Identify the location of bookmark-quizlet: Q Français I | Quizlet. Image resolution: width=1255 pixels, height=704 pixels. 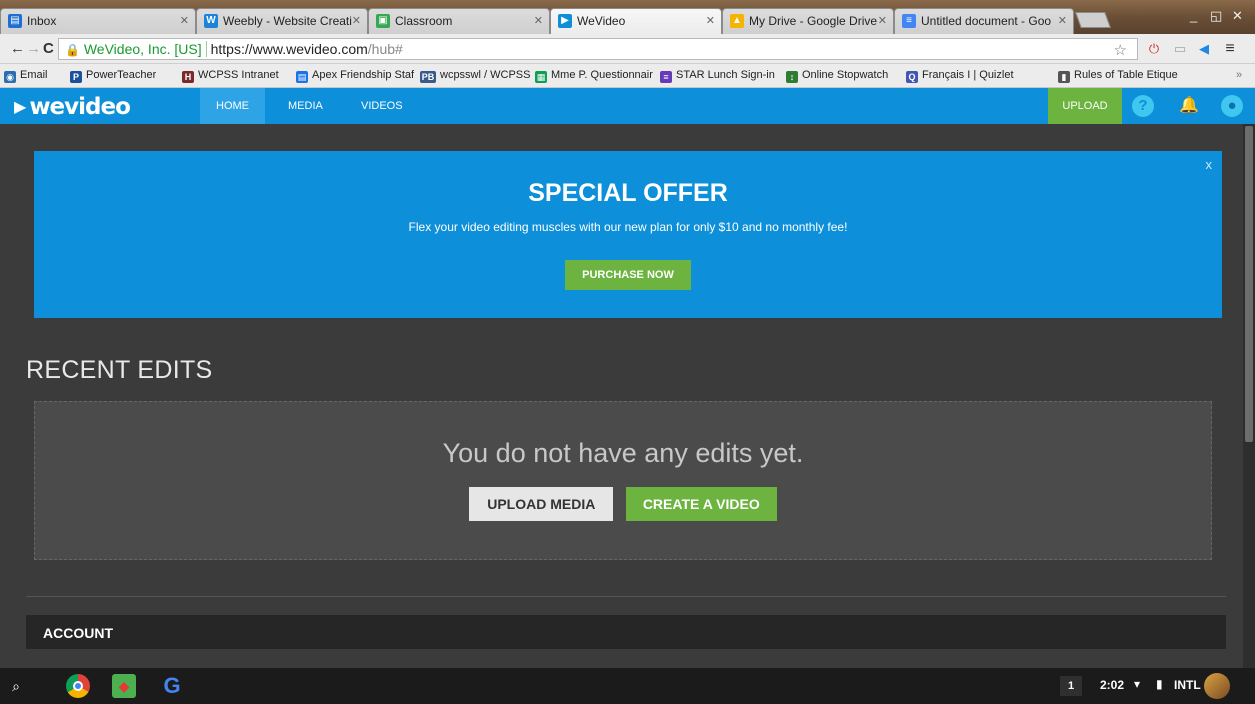
(960, 76).